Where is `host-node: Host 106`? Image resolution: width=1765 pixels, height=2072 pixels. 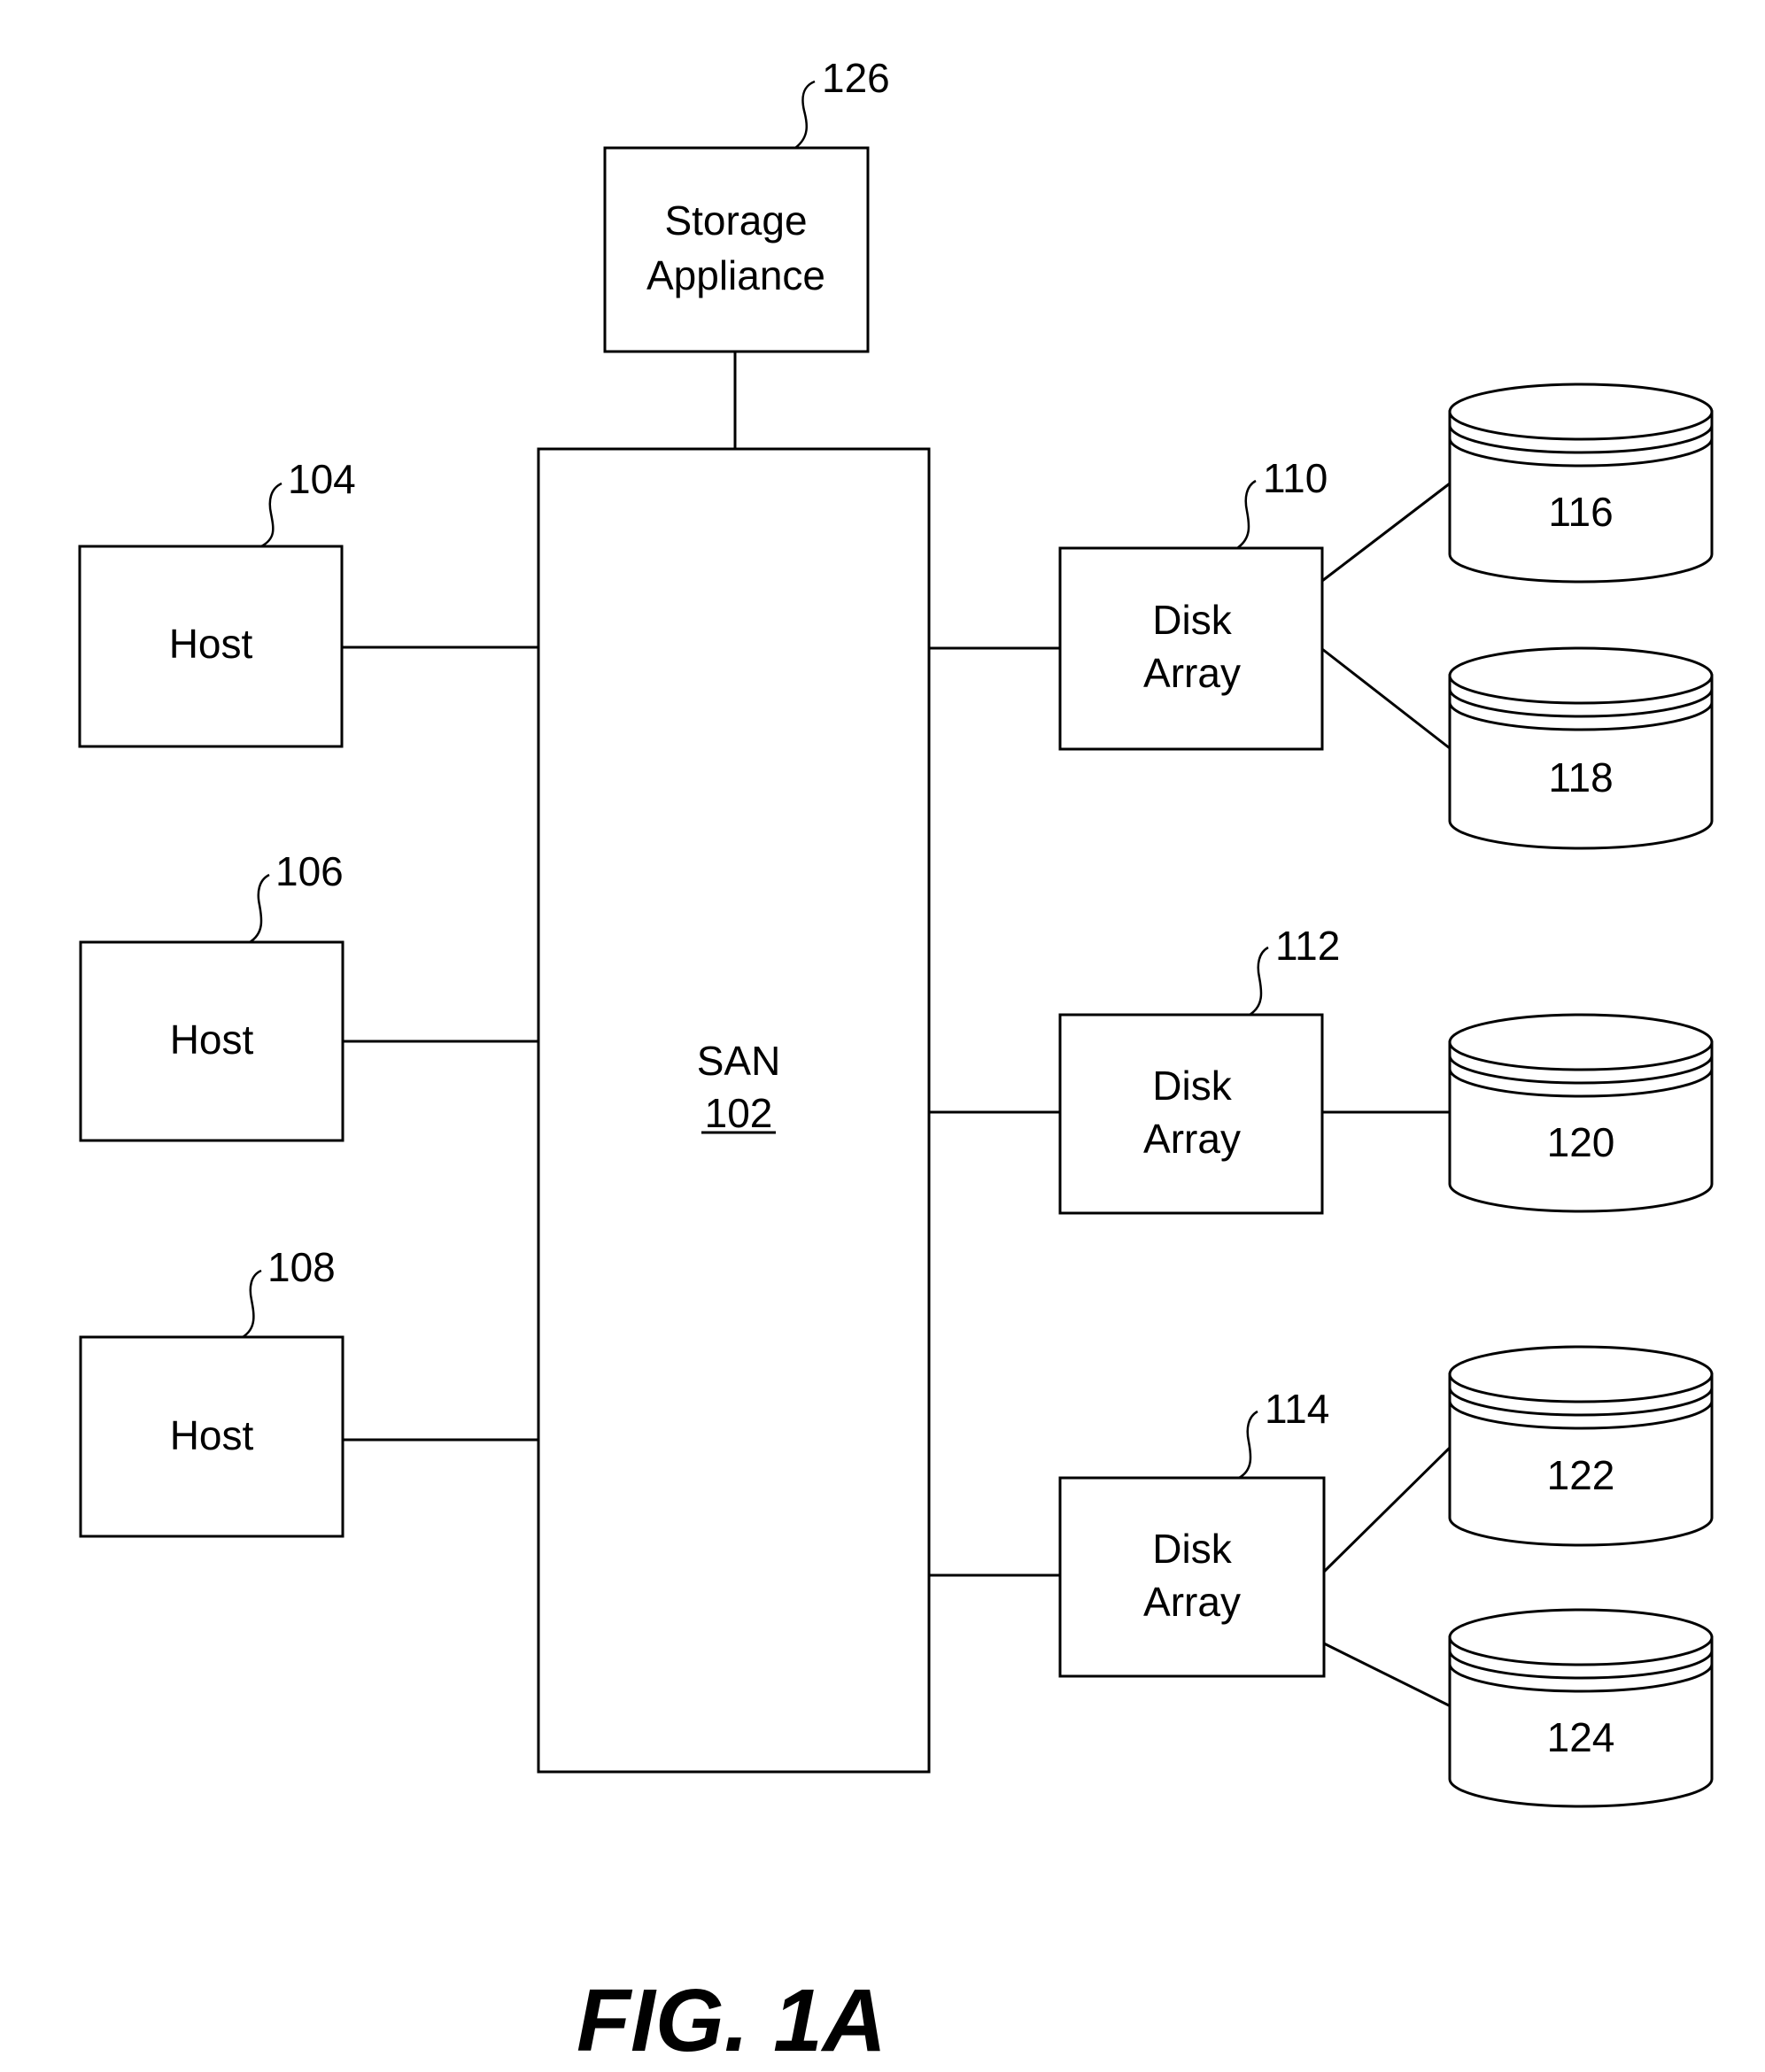 host-node: Host 106 is located at coordinates (211, 995).